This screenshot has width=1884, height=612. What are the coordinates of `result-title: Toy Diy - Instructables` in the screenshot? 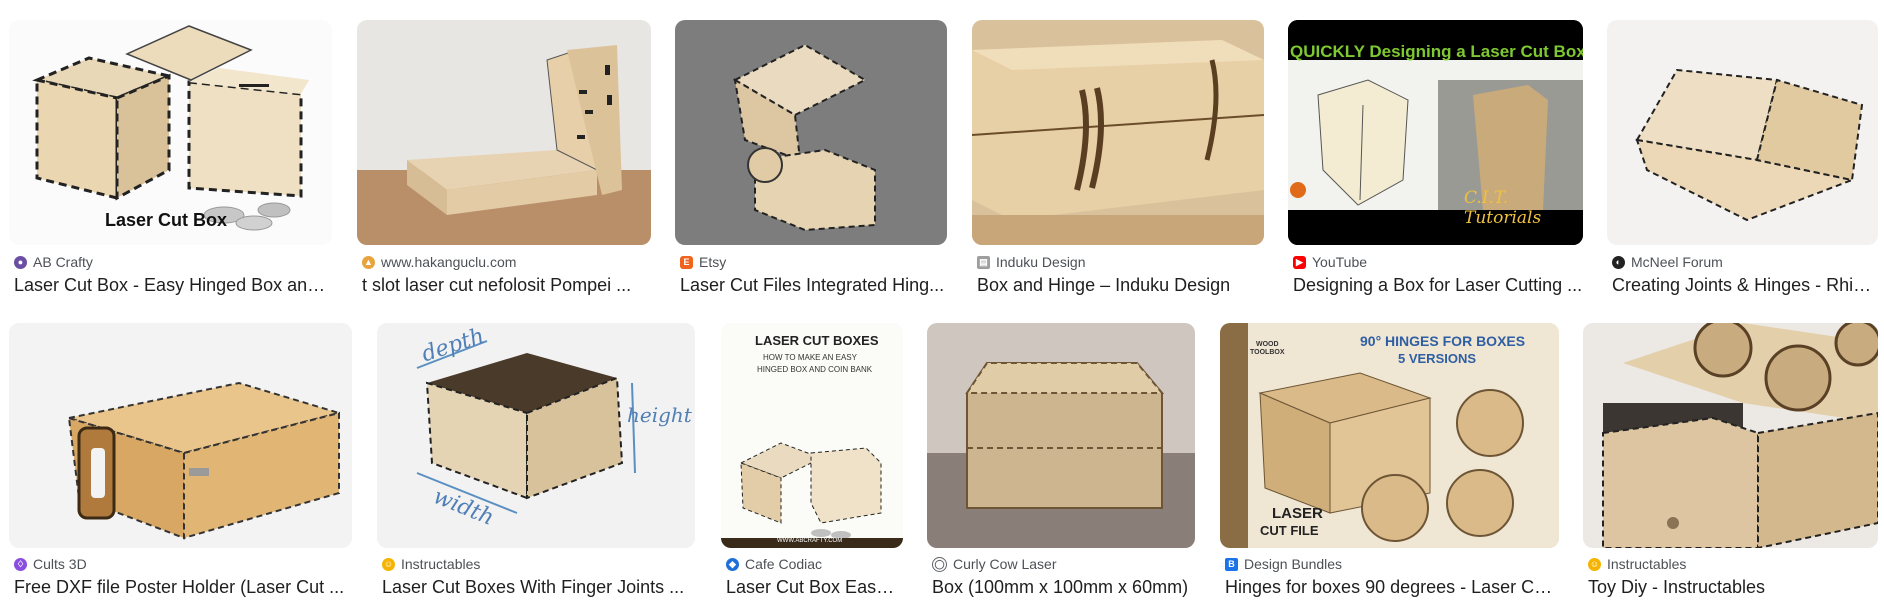 It's located at (1733, 587).